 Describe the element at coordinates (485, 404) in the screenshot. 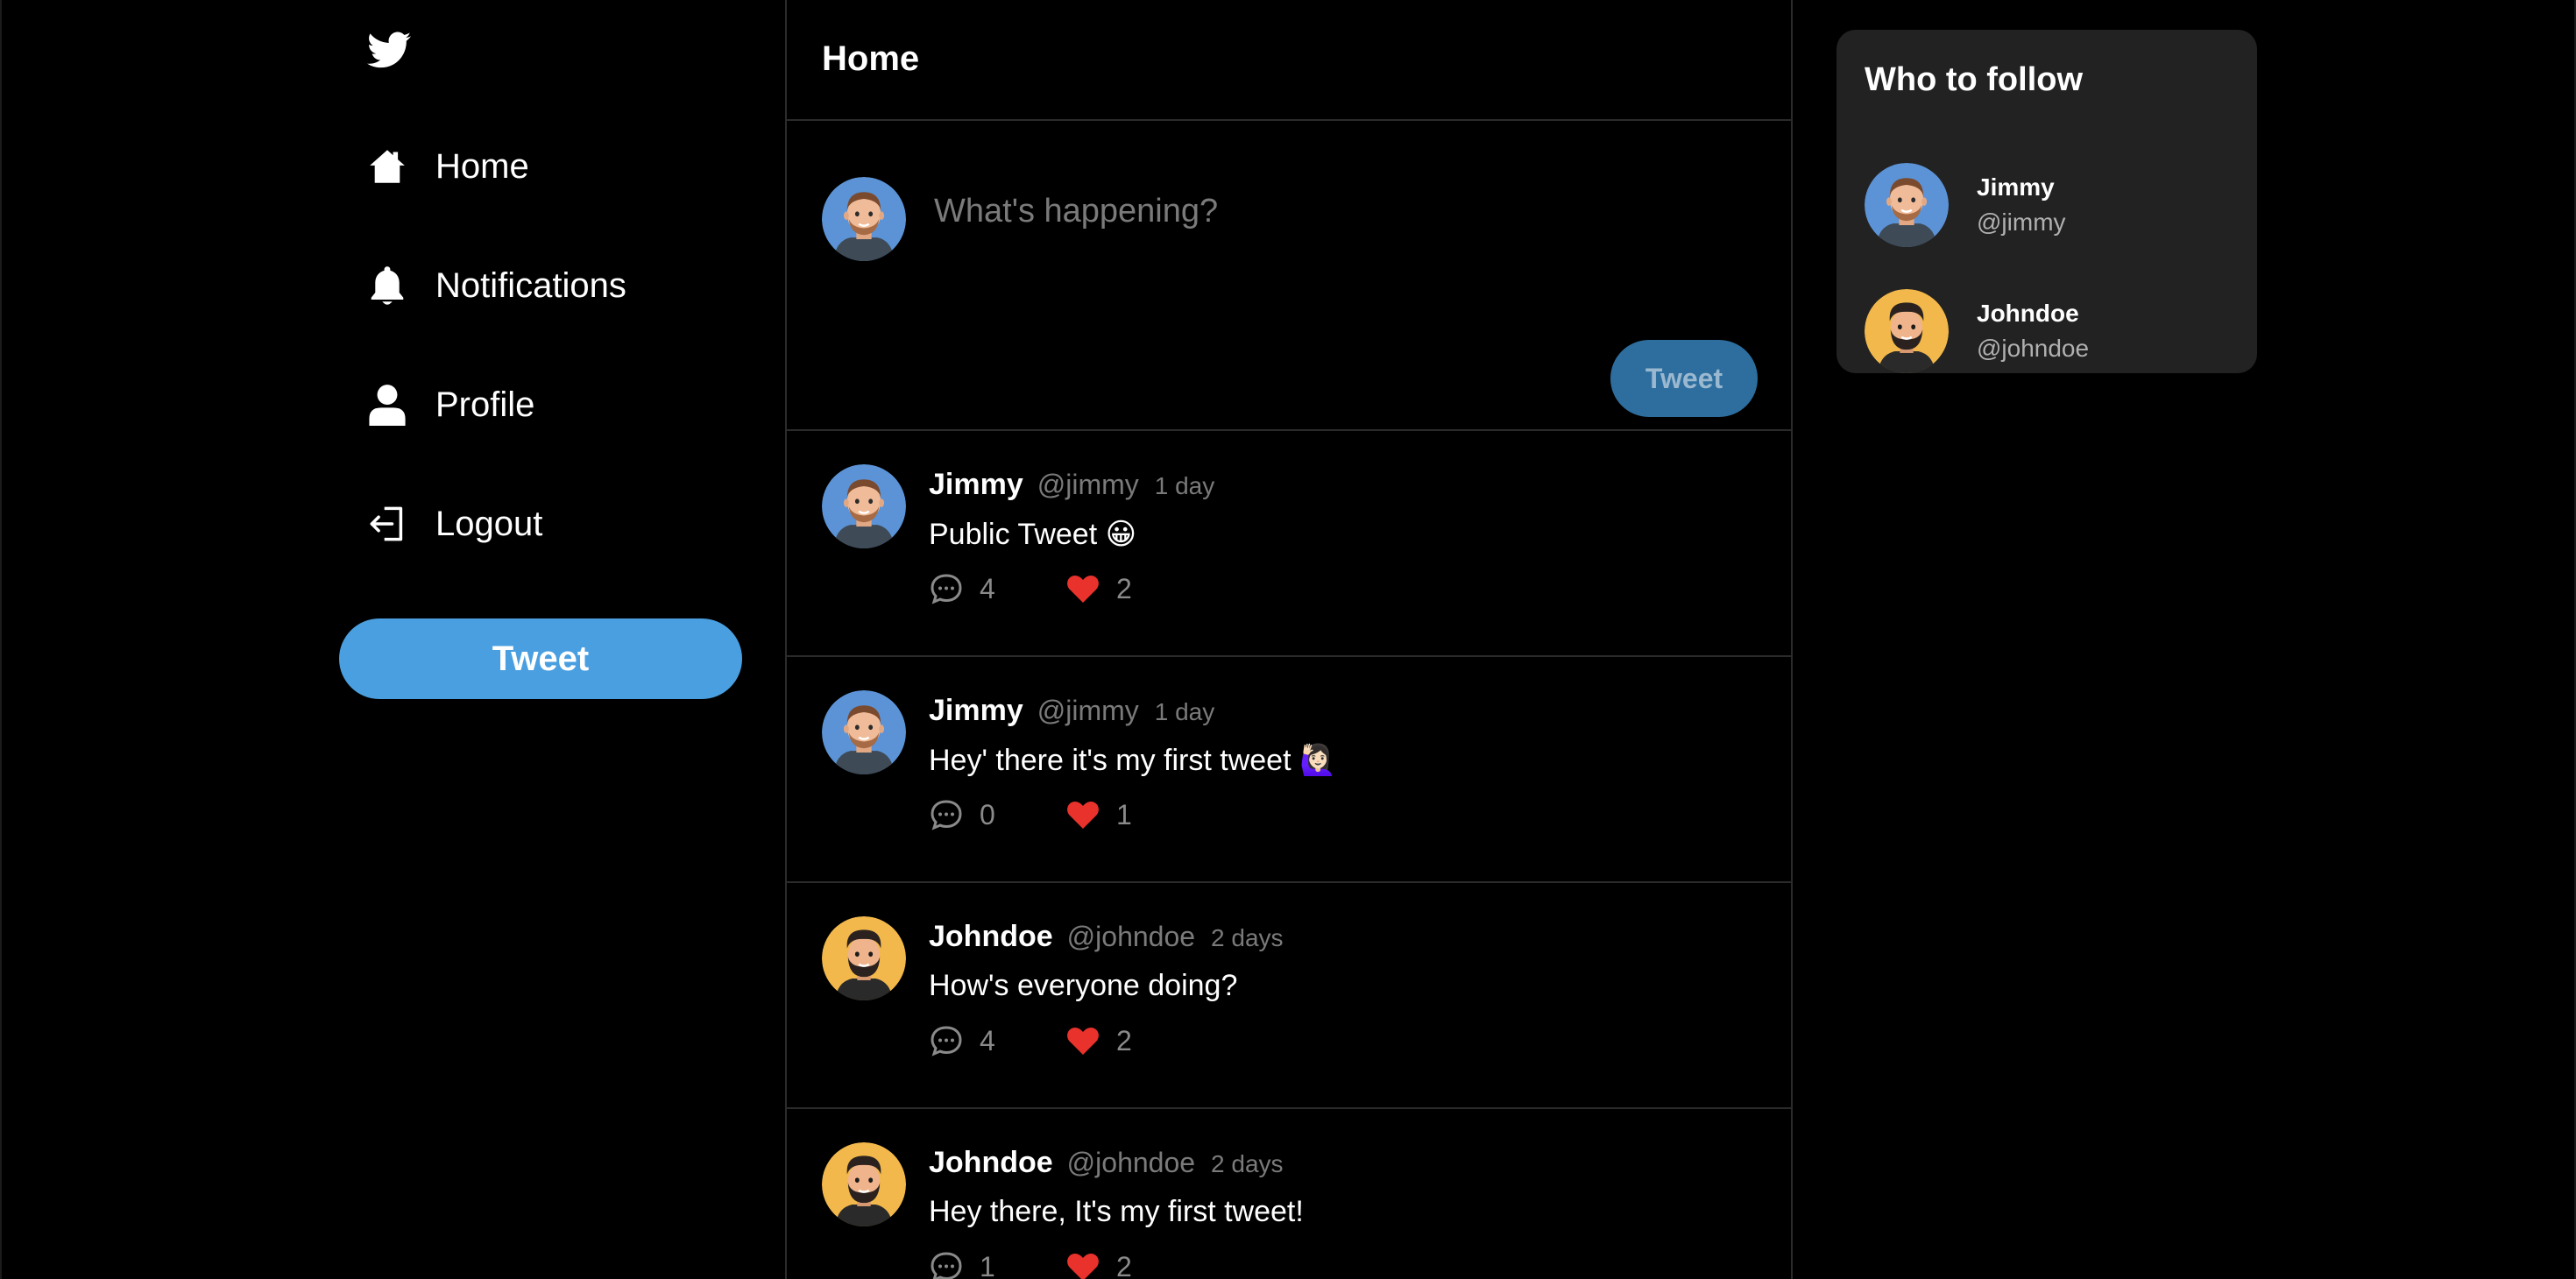

I see `sidebar-item-label: Profile` at that location.